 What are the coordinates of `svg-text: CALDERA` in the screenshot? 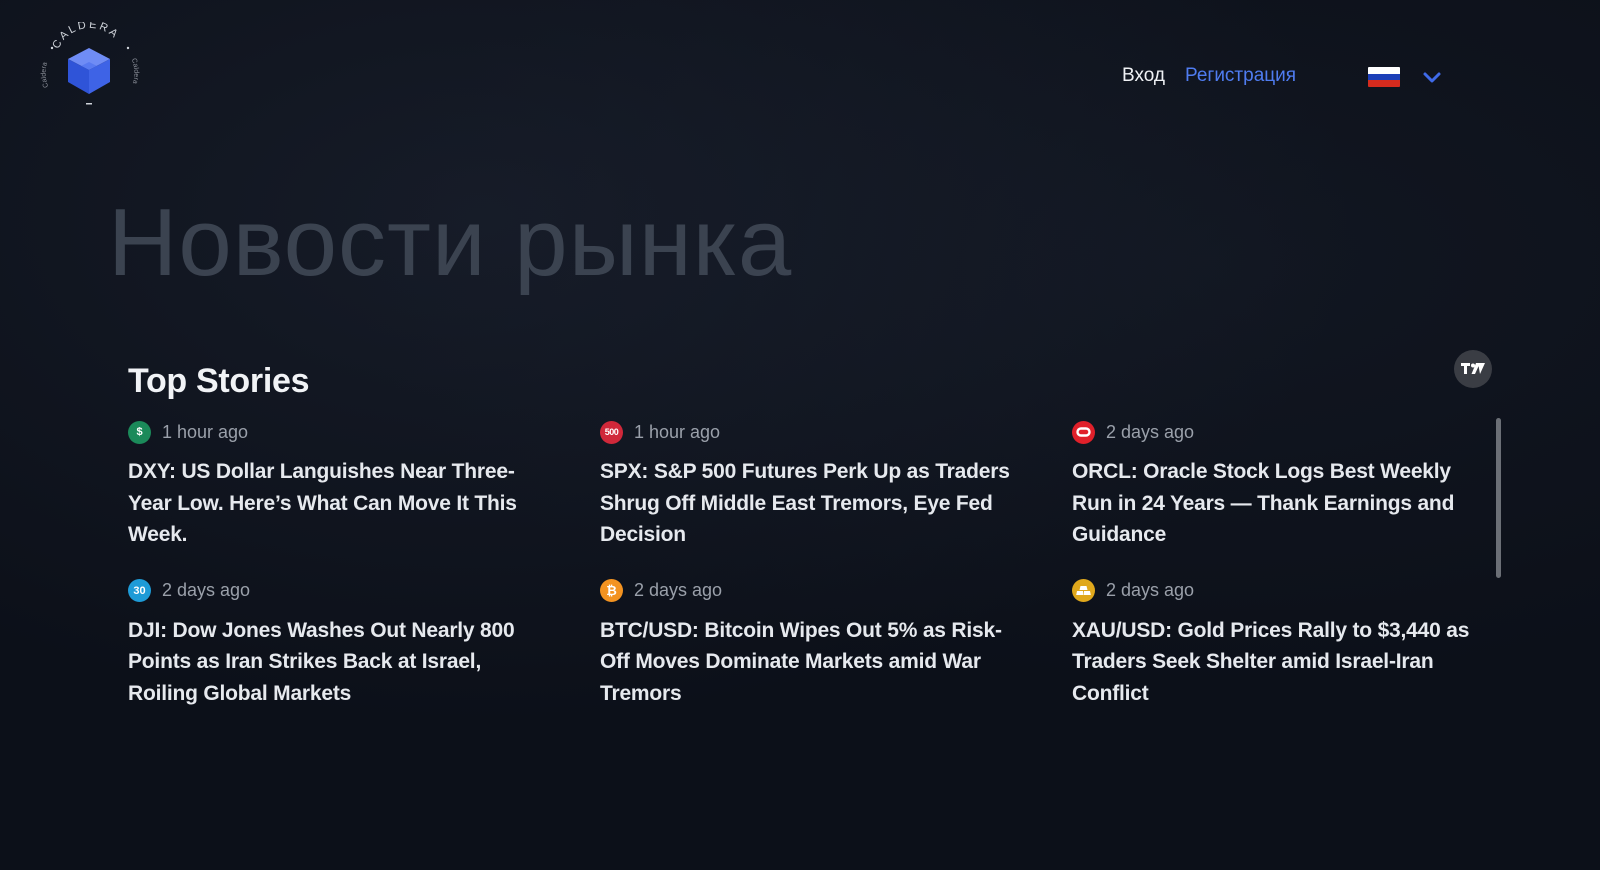 It's located at (85, 36).